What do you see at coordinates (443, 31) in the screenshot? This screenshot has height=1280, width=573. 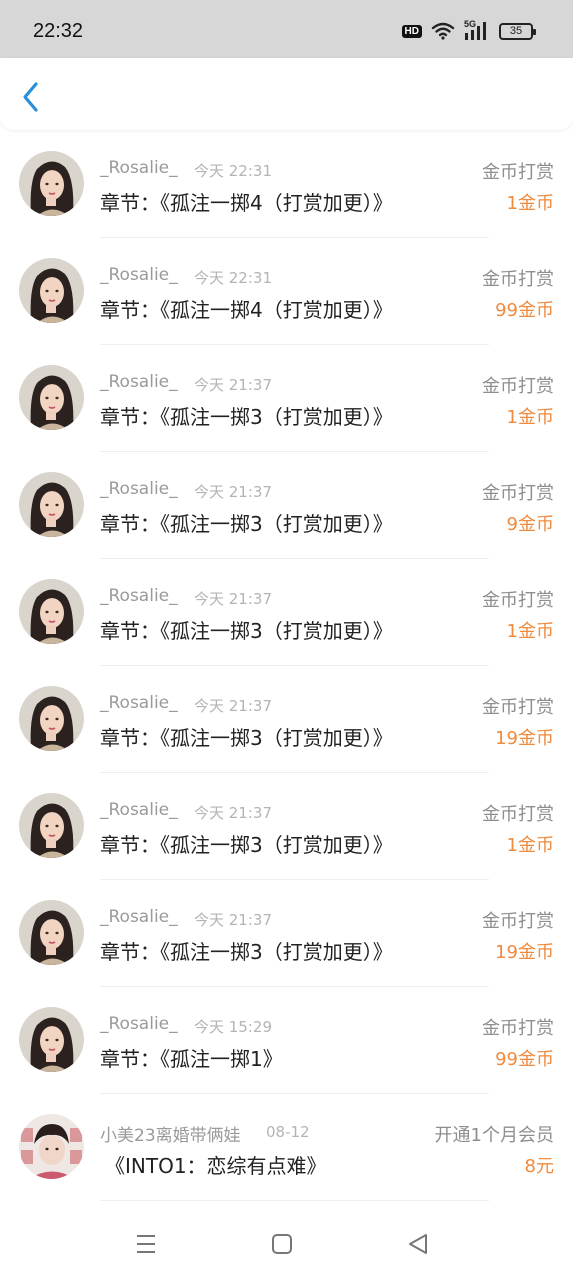 I see `wifi-icon` at bounding box center [443, 31].